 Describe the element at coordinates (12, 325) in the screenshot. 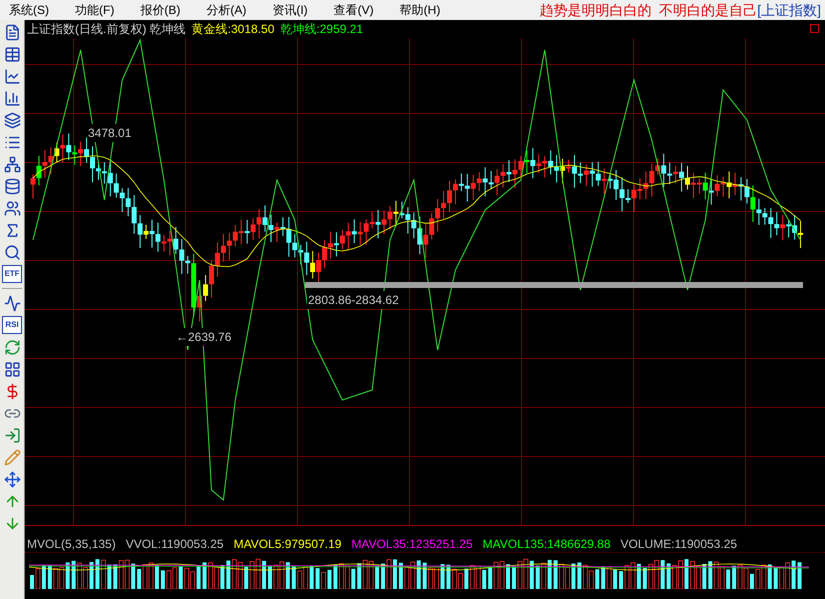

I see `toolbar-button: RSI` at that location.